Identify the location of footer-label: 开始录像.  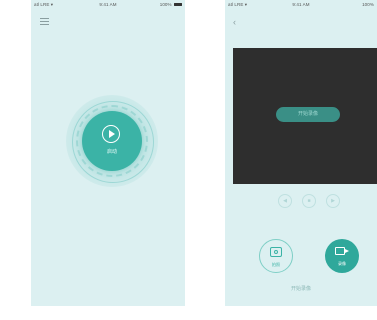
(300, 289).